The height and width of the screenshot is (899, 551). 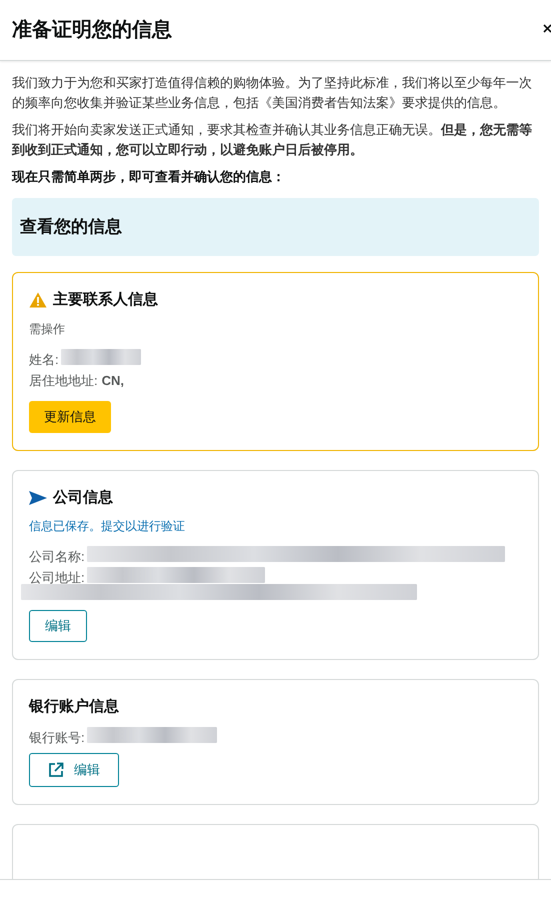 What do you see at coordinates (44, 359) in the screenshot?
I see `field-label: 姓名:` at bounding box center [44, 359].